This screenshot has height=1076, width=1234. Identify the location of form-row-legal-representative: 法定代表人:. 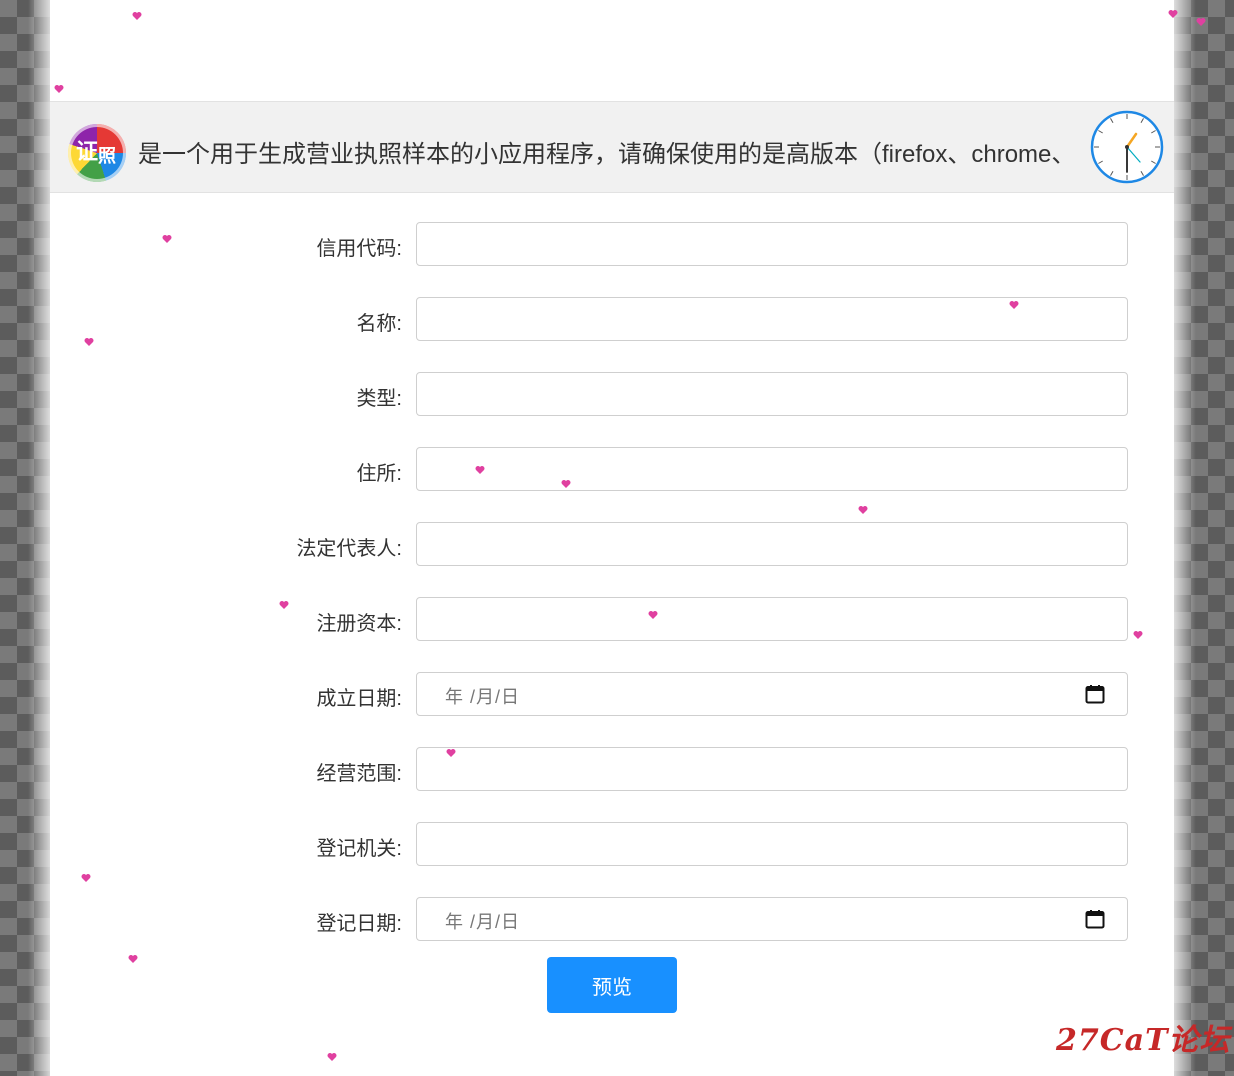
(612, 545).